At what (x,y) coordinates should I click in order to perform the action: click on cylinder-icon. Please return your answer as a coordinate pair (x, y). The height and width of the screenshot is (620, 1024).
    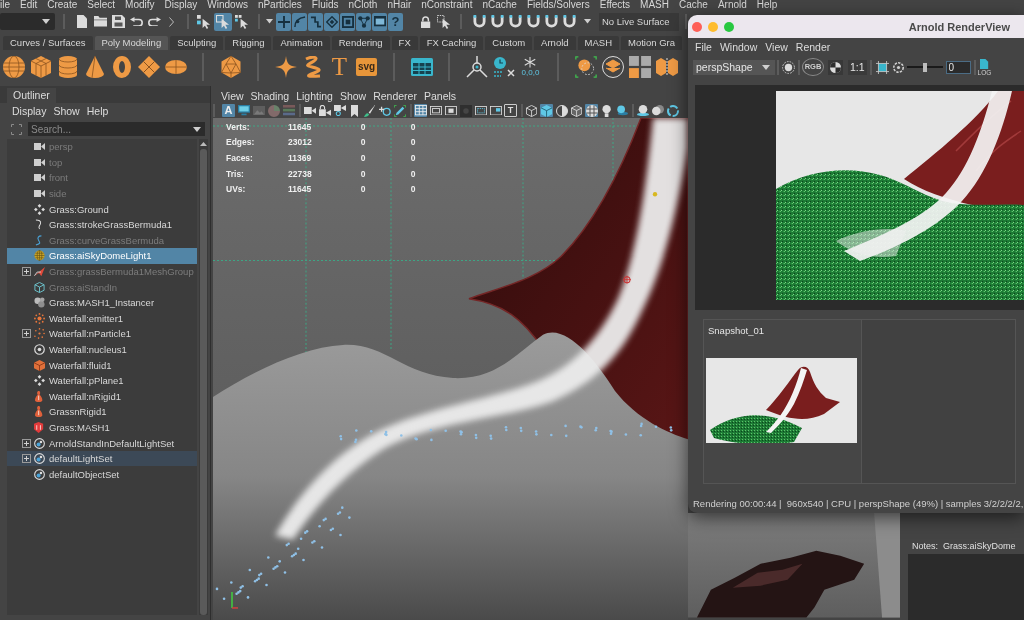
    Looking at the image, I should click on (67, 67).